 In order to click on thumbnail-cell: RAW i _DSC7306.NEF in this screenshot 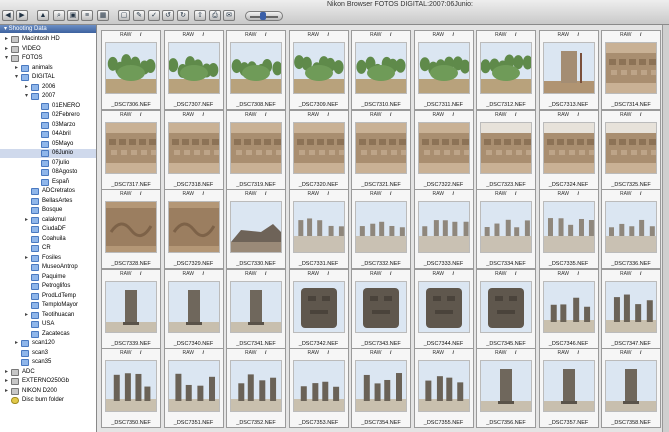, I will do `click(131, 70)`.